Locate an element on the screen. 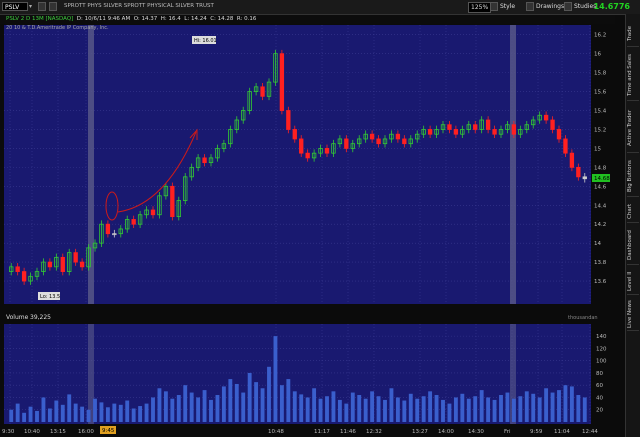 This screenshot has height=437, width=640. current-price-label: 14.68 is located at coordinates (602, 179).